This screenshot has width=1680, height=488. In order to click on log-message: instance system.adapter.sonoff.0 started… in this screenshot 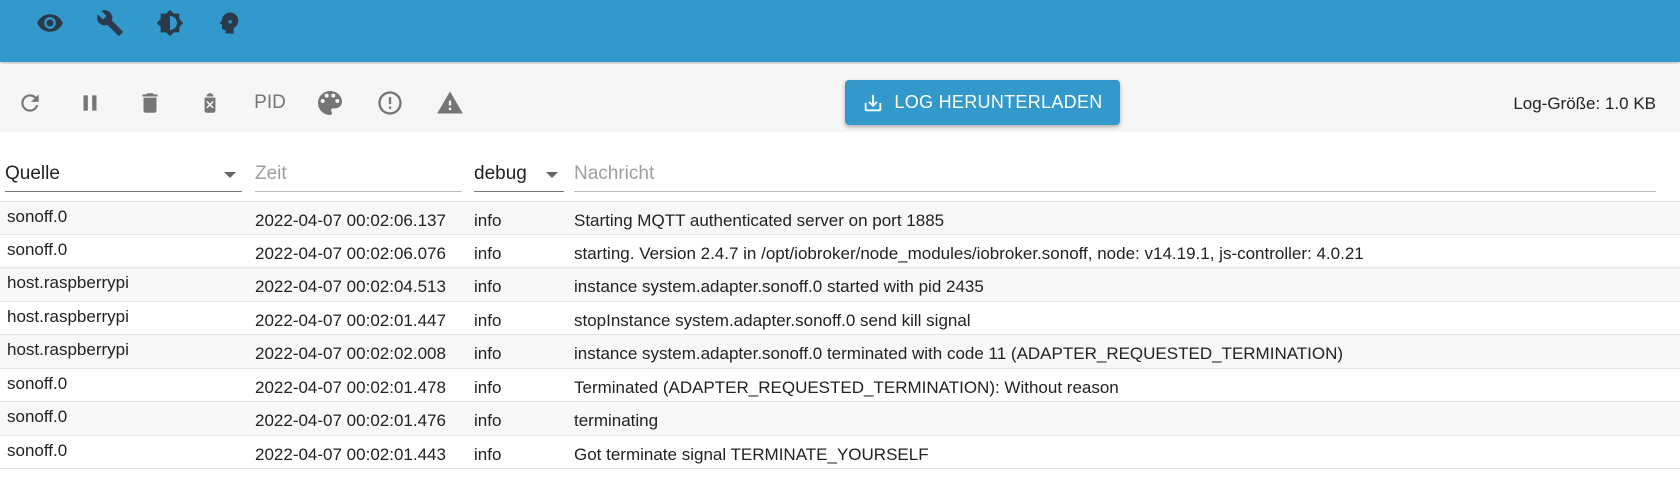, I will do `click(779, 286)`.